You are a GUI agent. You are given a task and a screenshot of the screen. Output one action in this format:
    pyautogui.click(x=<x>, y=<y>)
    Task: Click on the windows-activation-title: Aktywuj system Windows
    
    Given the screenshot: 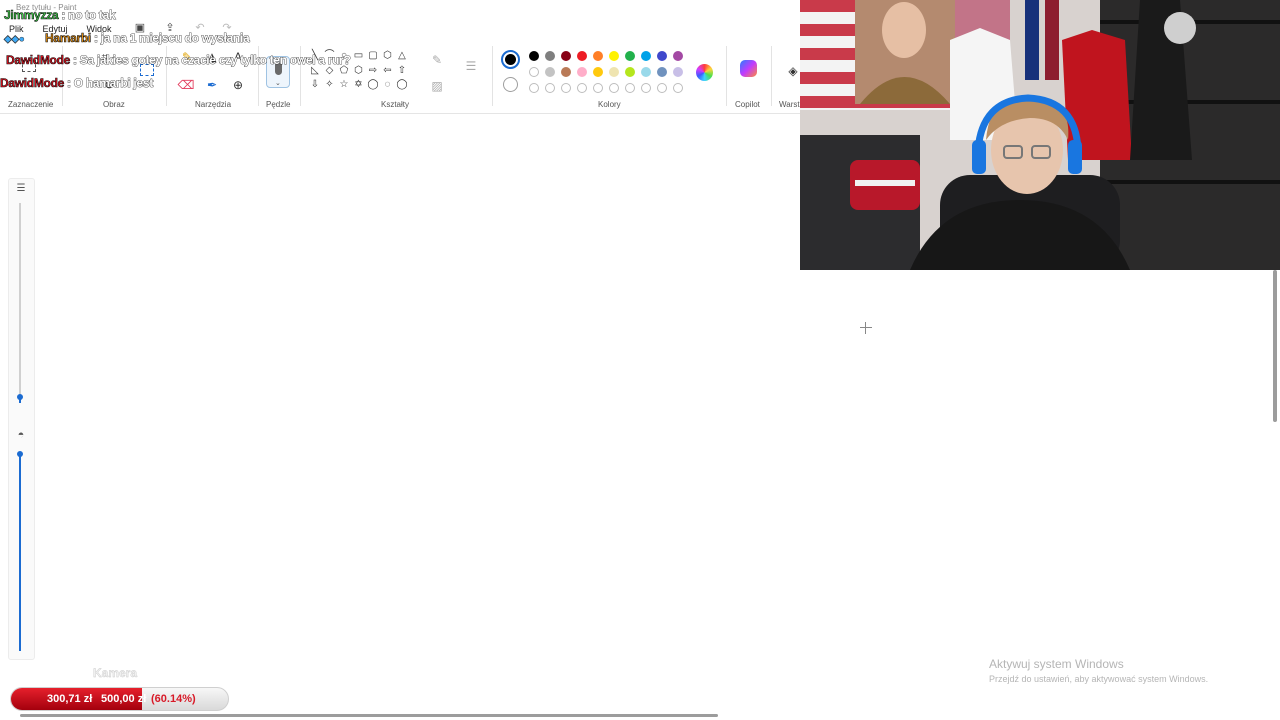 What is the action you would take?
    pyautogui.click(x=1056, y=664)
    